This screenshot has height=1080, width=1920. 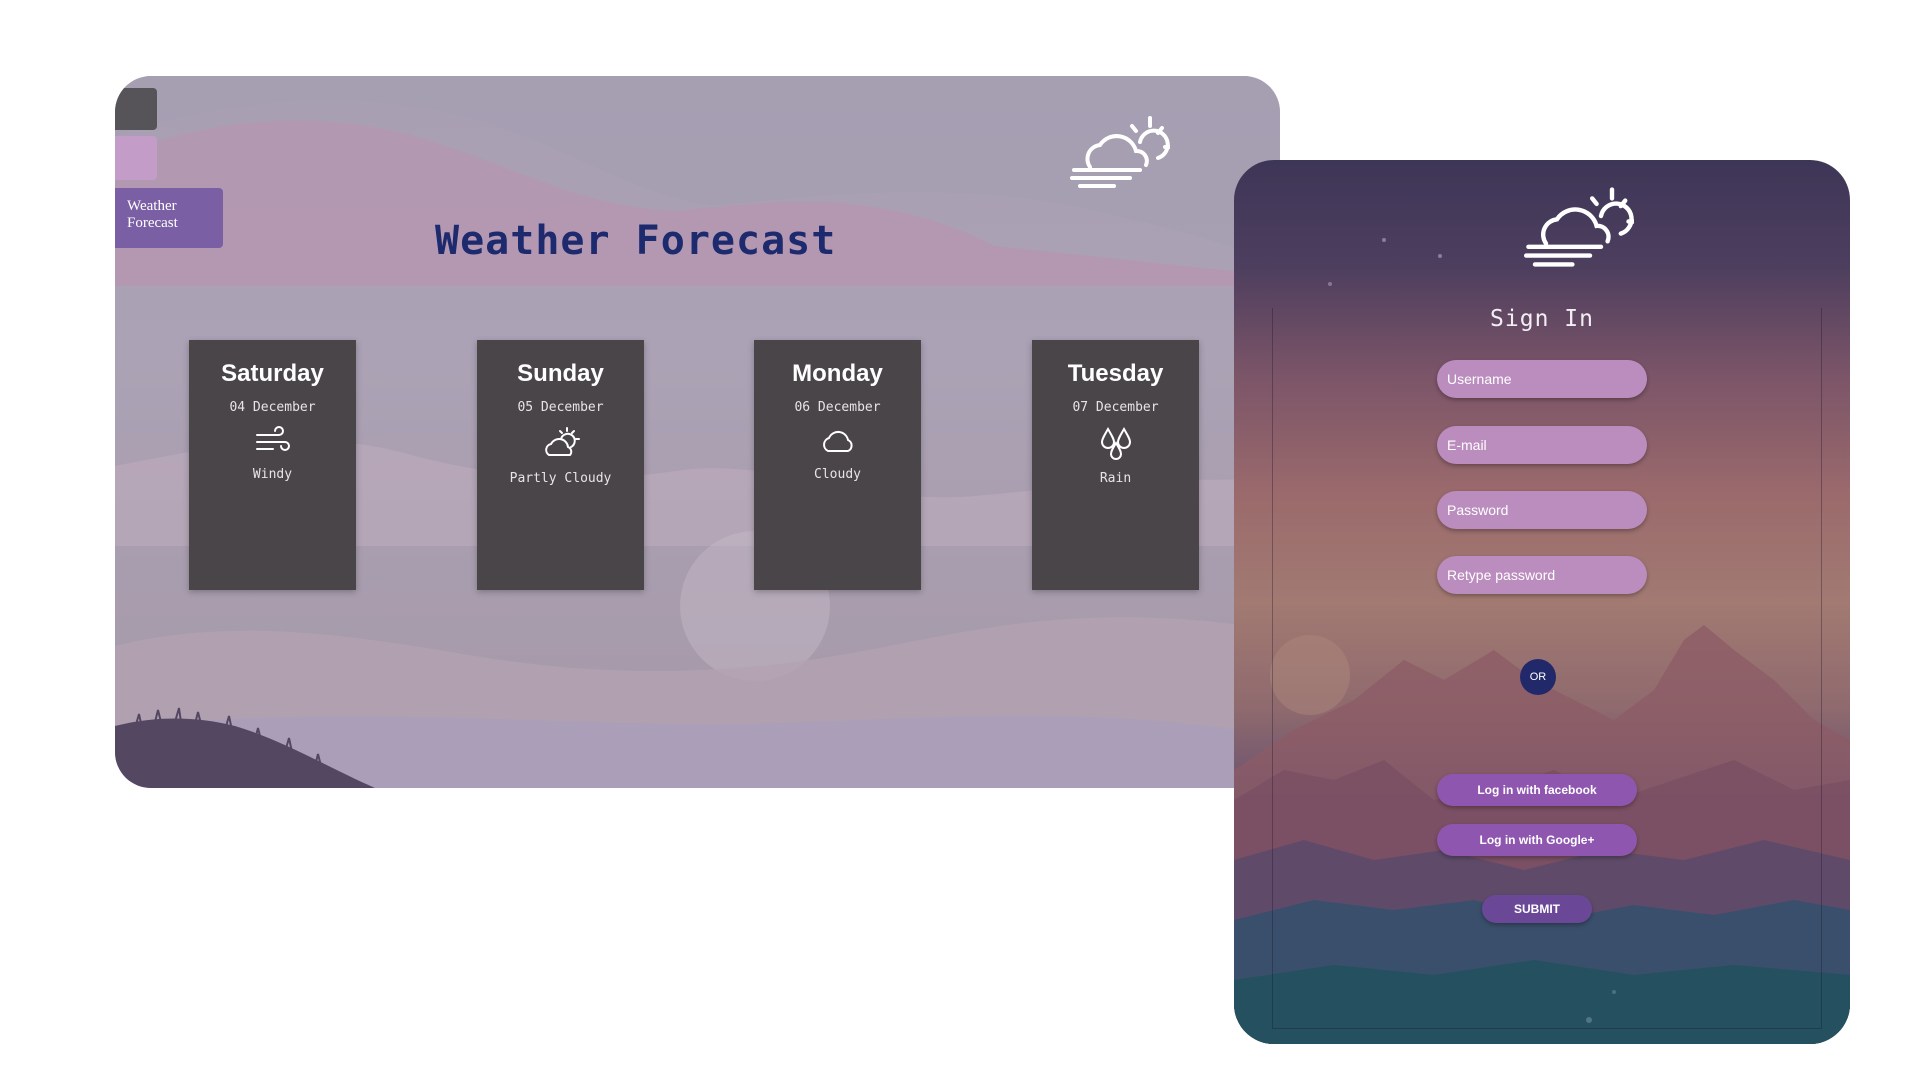 What do you see at coordinates (1115, 407) in the screenshot?
I see `day-date: 07 December` at bounding box center [1115, 407].